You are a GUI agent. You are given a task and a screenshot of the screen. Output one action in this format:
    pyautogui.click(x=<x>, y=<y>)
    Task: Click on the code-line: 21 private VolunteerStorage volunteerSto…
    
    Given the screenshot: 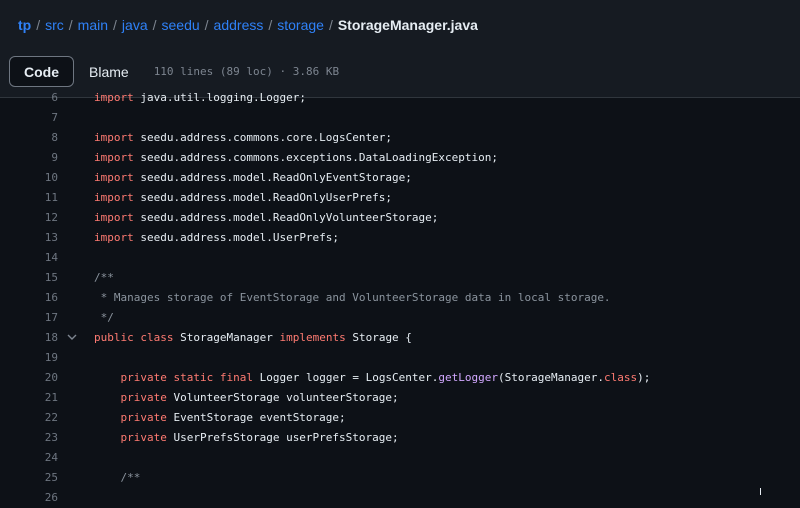 What is the action you would take?
    pyautogui.click(x=400, y=398)
    